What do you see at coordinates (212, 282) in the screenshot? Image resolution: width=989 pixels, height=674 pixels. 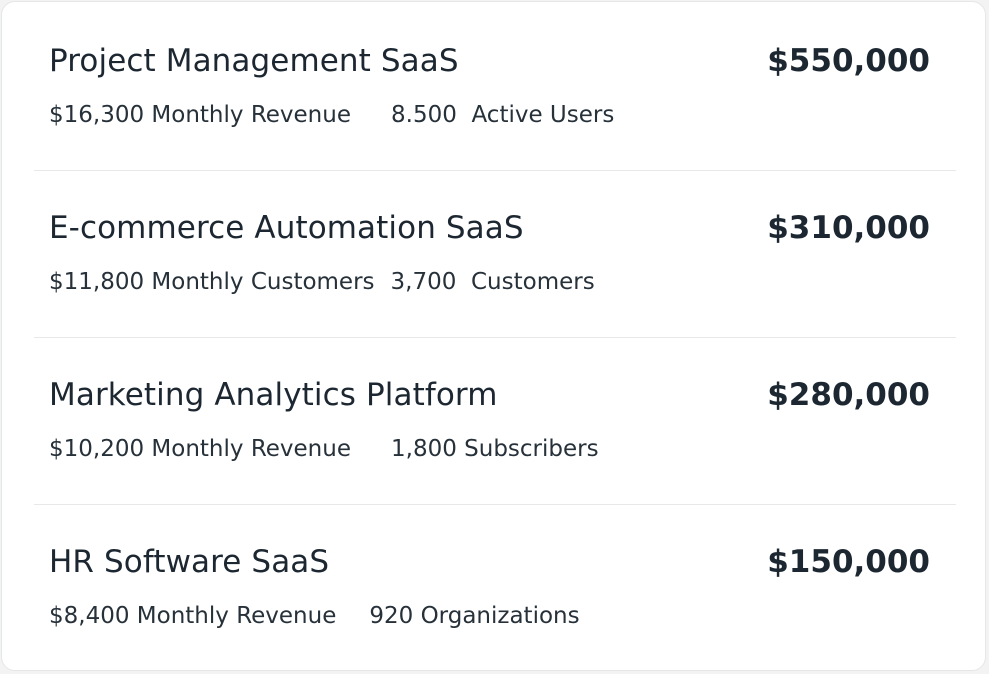 I see `metric-monthly-customers: $11,800 Monthly Customers` at bounding box center [212, 282].